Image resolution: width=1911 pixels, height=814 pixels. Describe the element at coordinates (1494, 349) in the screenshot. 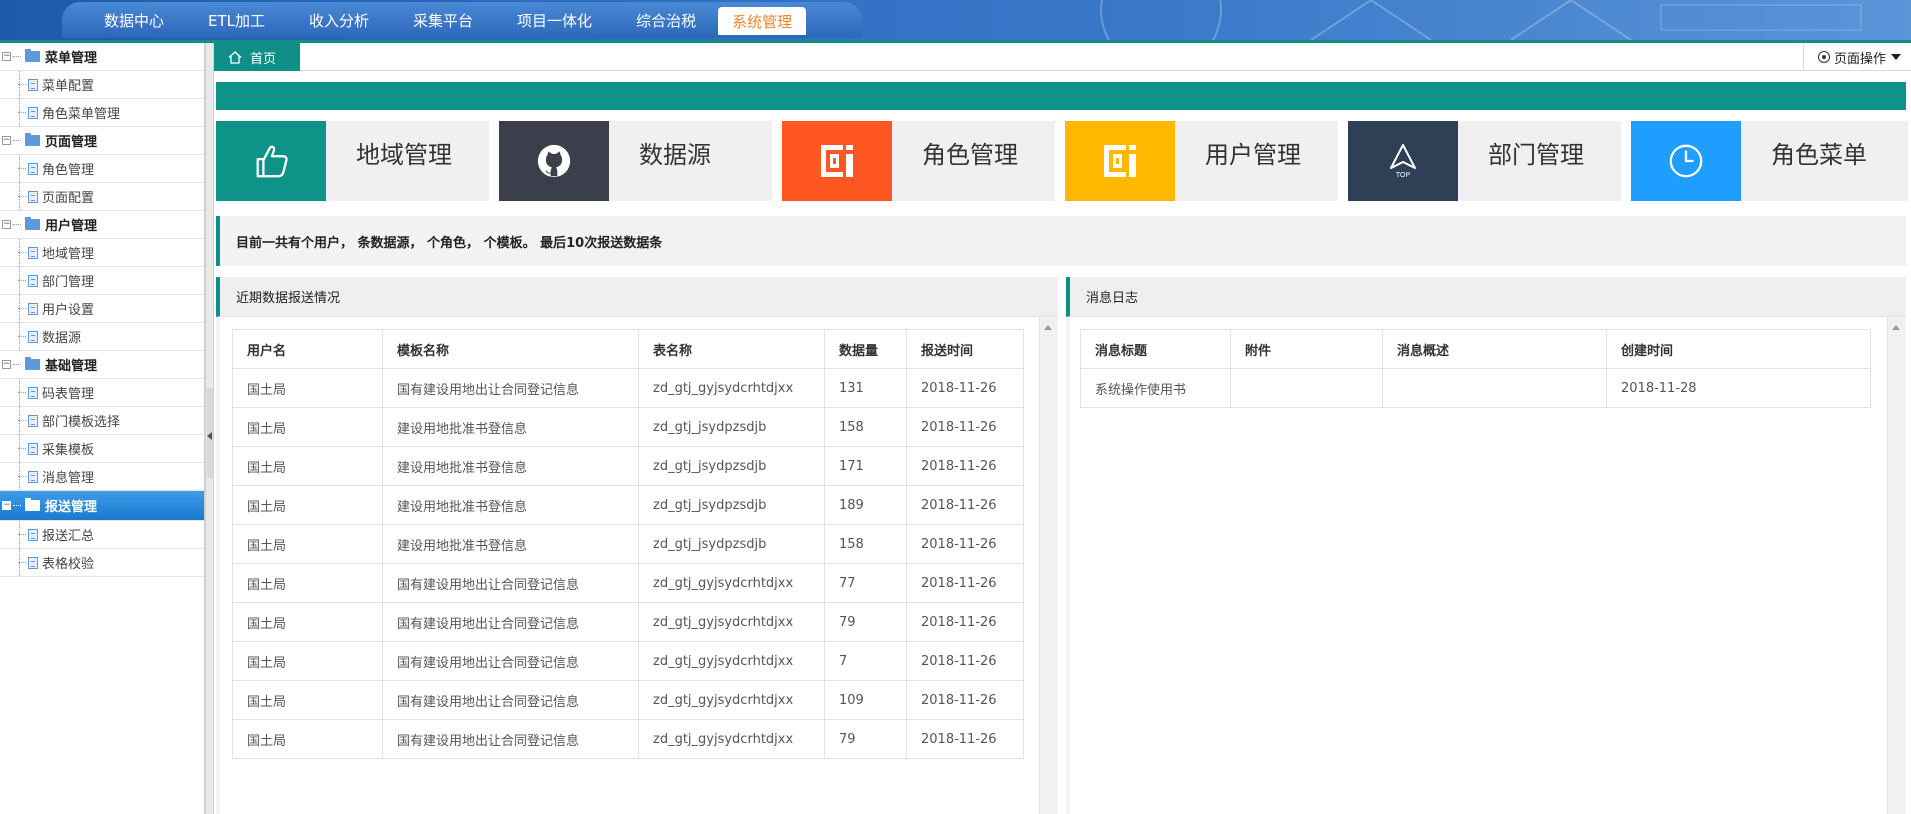

I see `column-header: 消息概述` at that location.